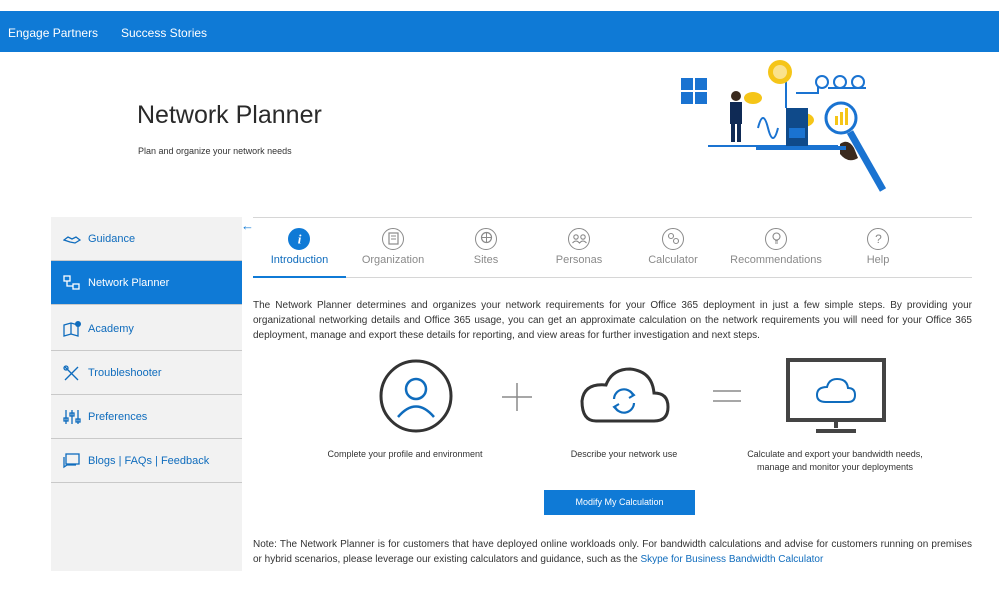 This screenshot has height=589, width=999. Describe the element at coordinates (393, 239) in the screenshot. I see `building-icon` at that location.